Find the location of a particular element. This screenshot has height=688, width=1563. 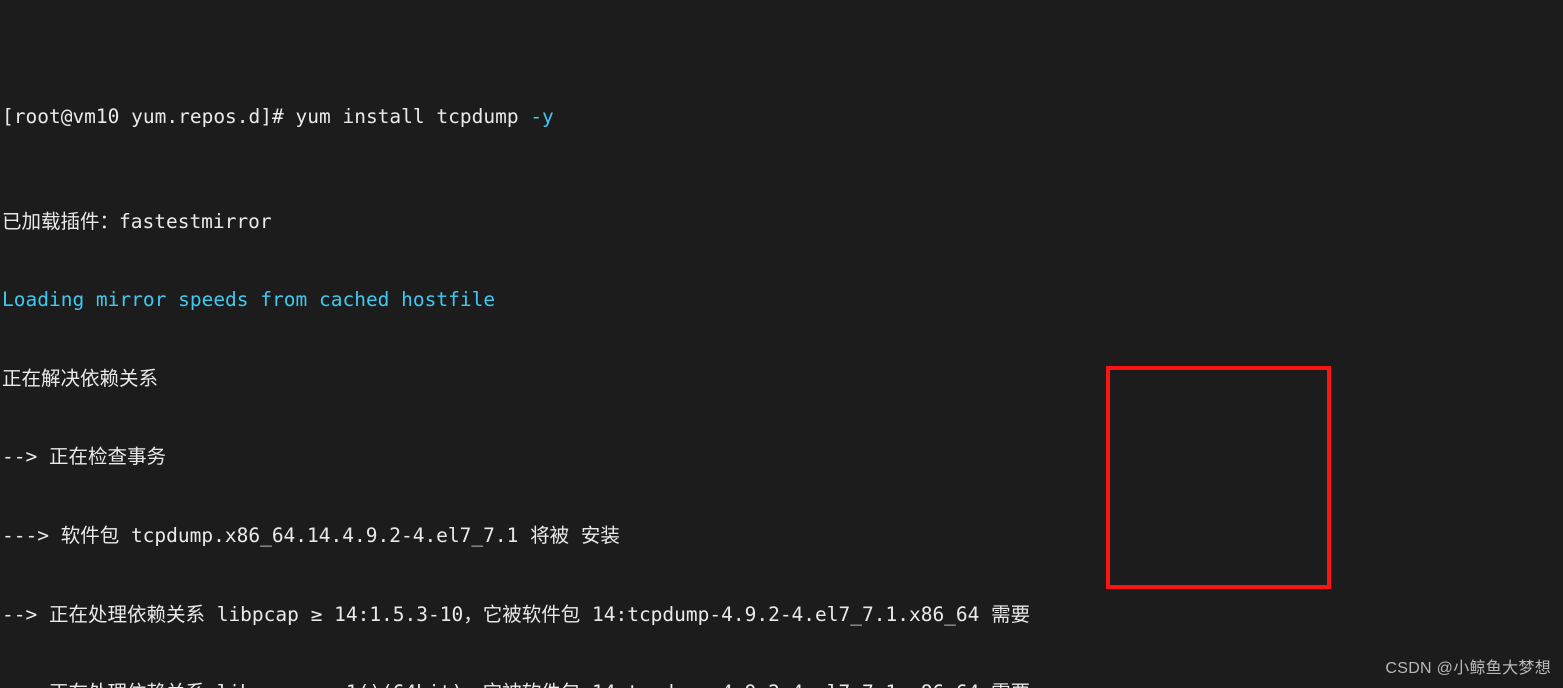

csdn-watermark: CSDN @小鲸鱼大梦想 is located at coordinates (1468, 668).